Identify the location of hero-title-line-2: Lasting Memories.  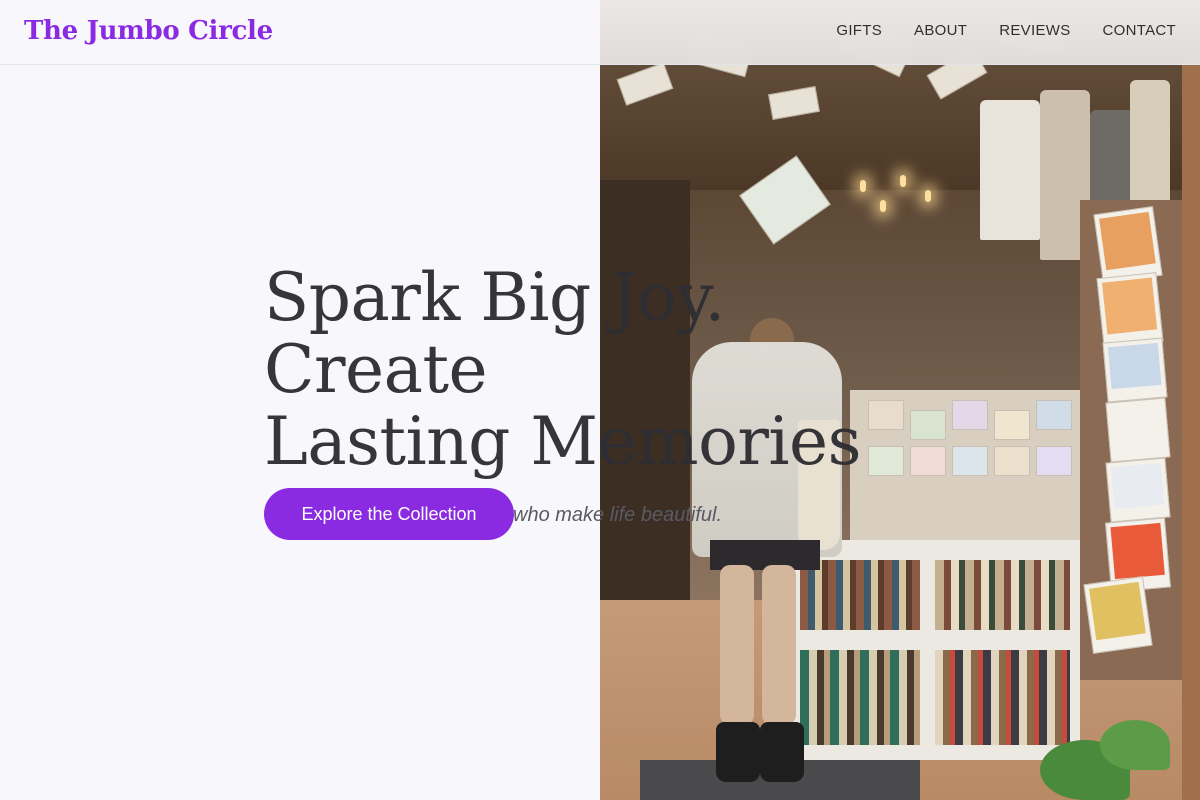
(562, 441).